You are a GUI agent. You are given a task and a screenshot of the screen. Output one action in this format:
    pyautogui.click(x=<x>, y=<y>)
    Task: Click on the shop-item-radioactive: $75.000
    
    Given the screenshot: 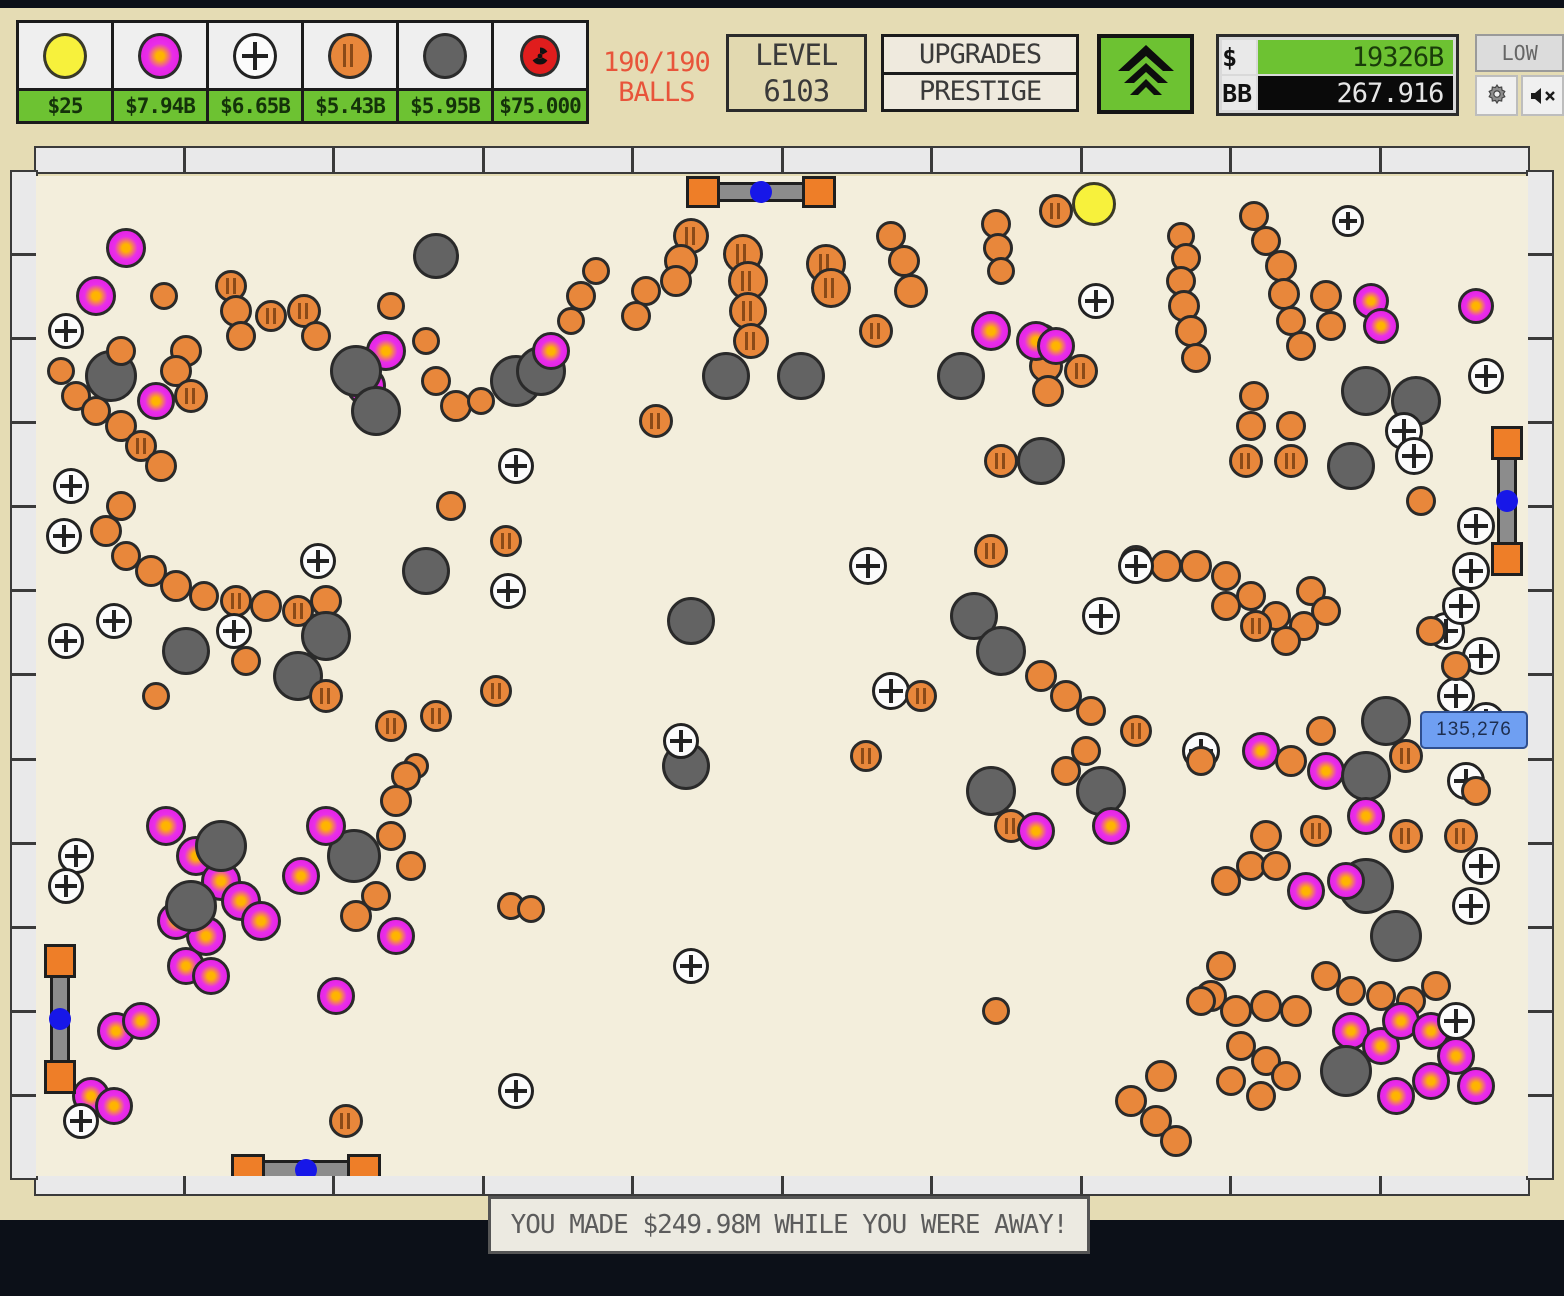 What is the action you would take?
    pyautogui.click(x=540, y=72)
    